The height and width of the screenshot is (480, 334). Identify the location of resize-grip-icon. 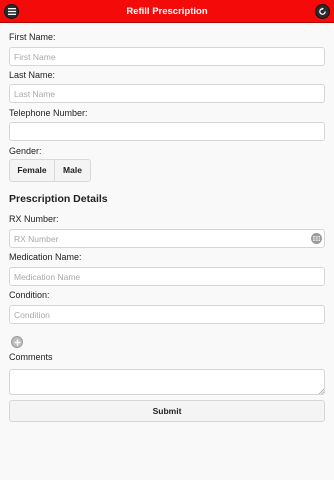
(321, 391).